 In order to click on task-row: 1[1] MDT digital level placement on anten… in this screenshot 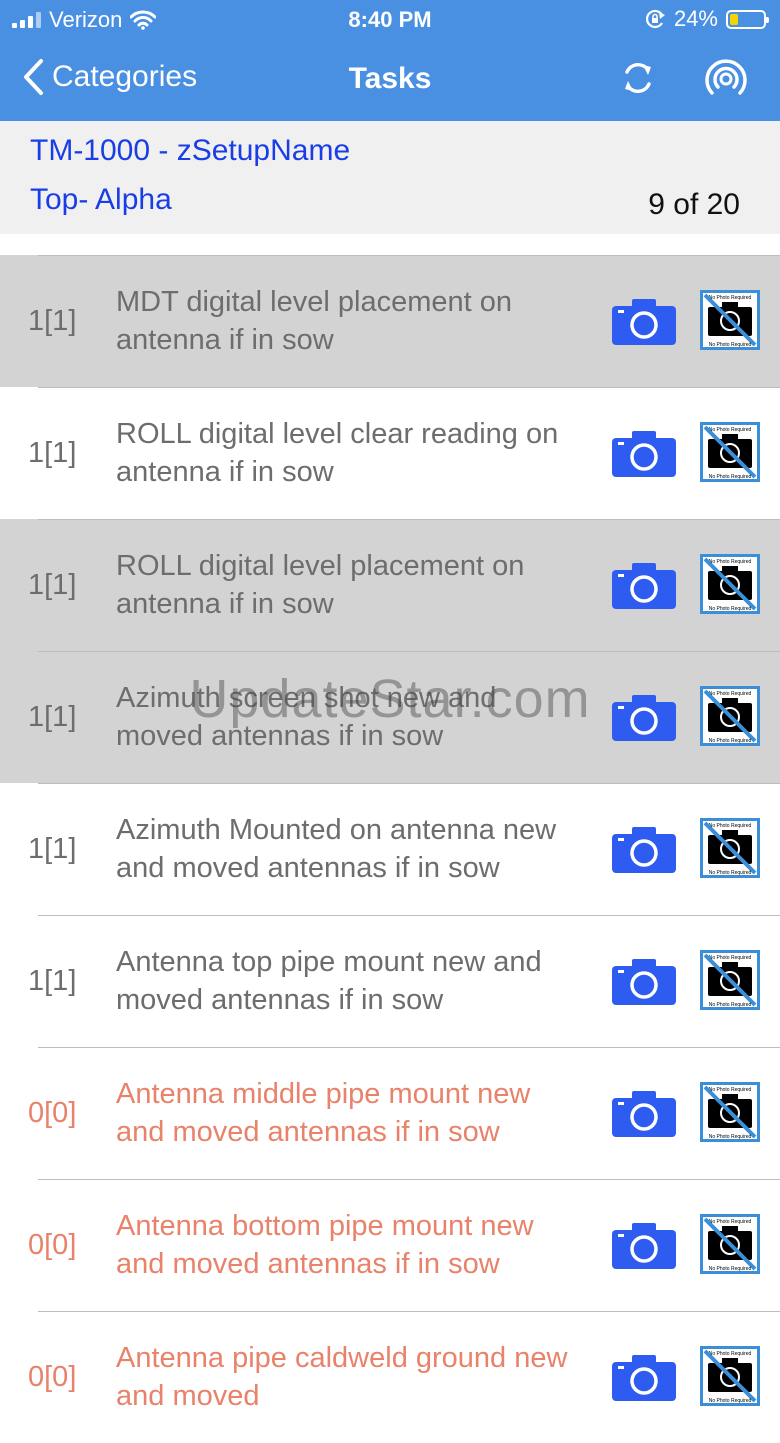, I will do `click(390, 321)`.